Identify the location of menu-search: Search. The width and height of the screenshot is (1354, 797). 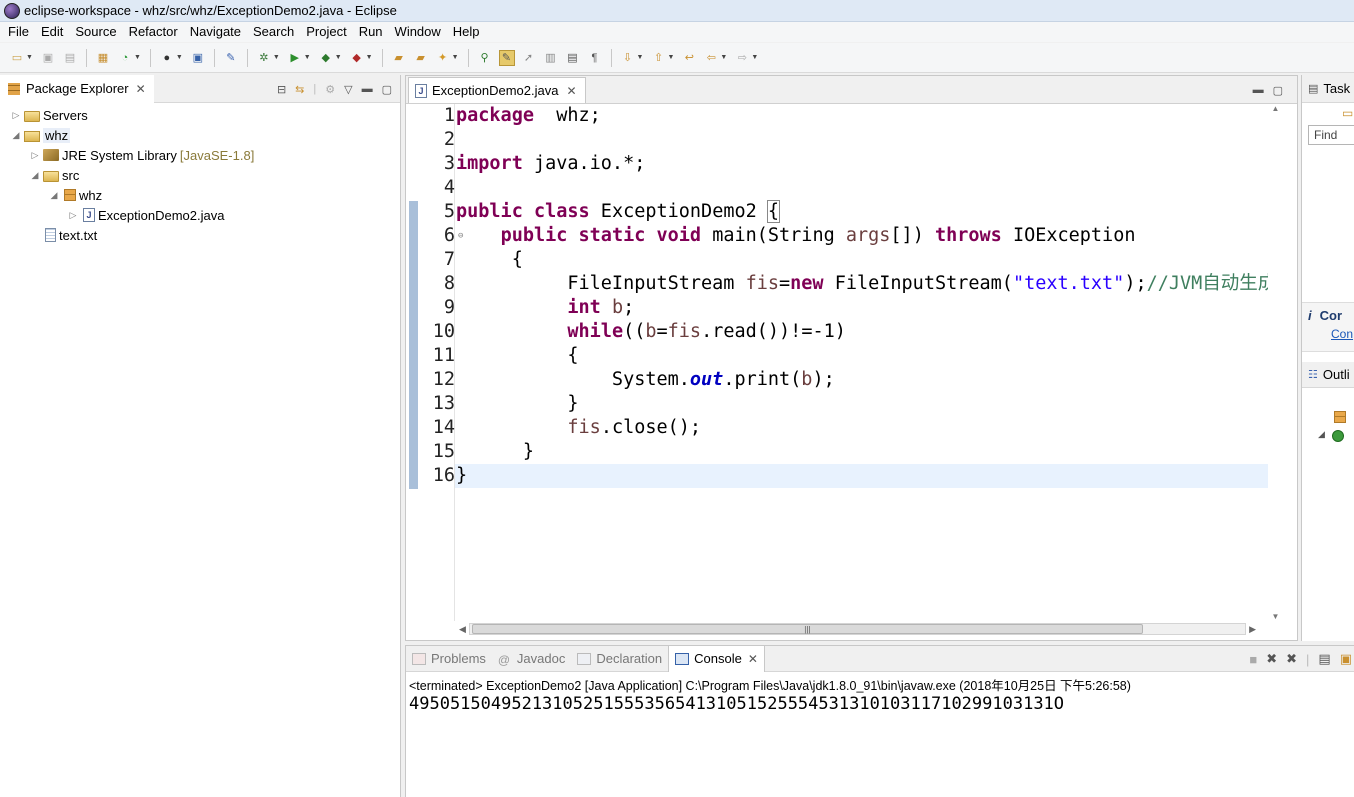
(273, 32).